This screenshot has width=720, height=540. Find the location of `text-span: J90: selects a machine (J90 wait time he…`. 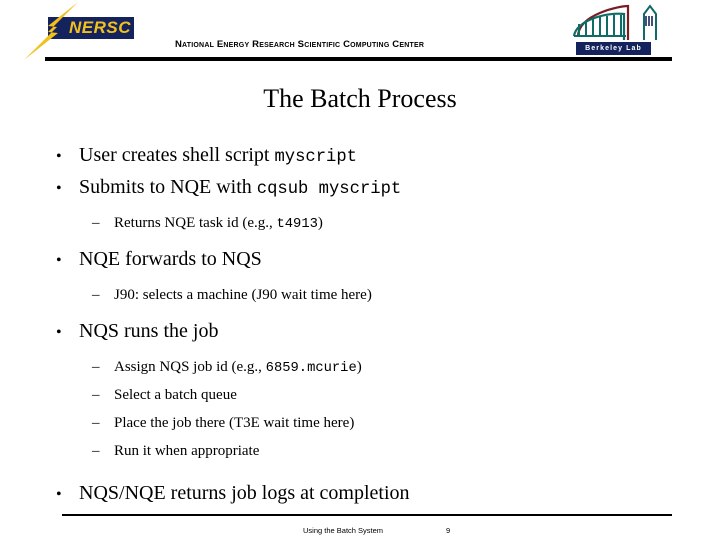

text-span: J90: selects a machine (J90 wait time he… is located at coordinates (243, 295).